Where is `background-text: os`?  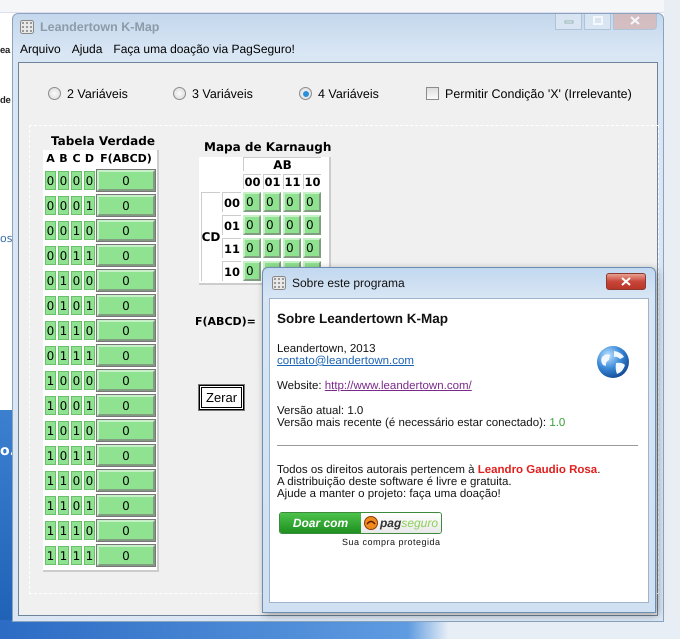
background-text: os is located at coordinates (6, 239).